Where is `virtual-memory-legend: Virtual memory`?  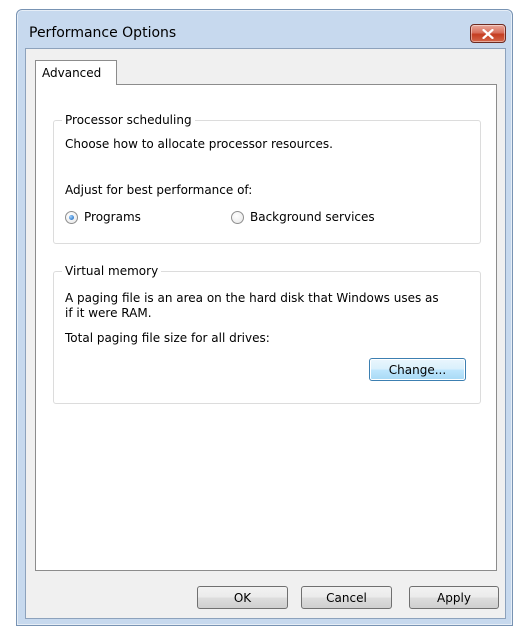 virtual-memory-legend: Virtual memory is located at coordinates (112, 271).